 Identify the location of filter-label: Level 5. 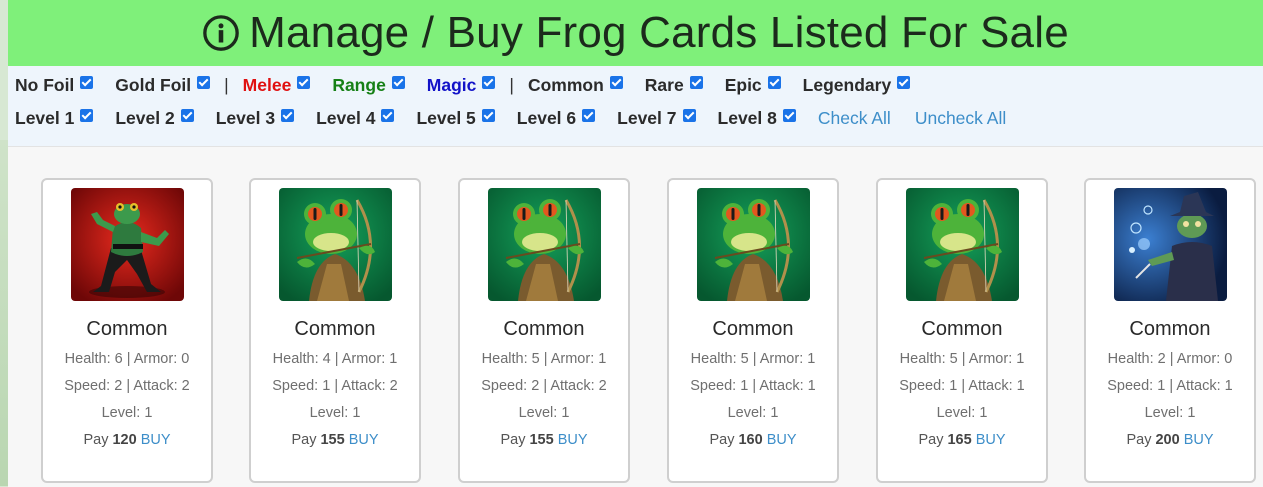
(446, 117).